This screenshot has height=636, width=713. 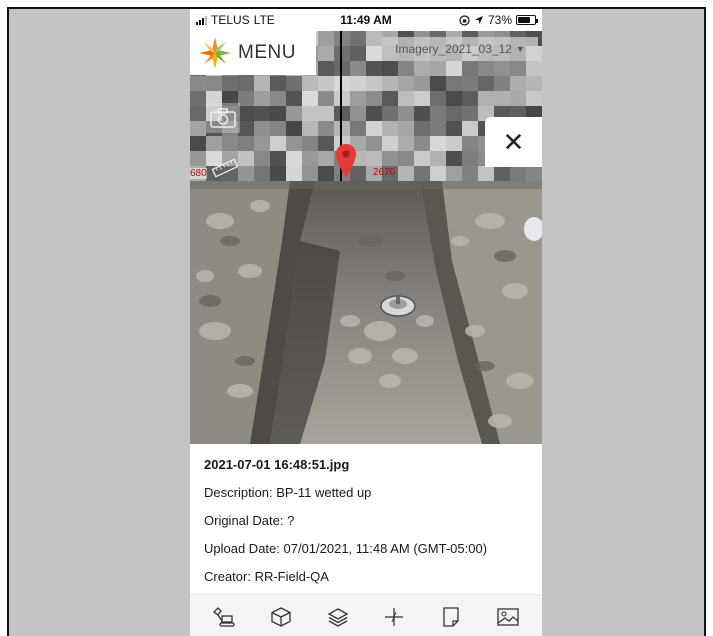 What do you see at coordinates (198, 173) in the screenshot?
I see `scale-label-left: 680` at bounding box center [198, 173].